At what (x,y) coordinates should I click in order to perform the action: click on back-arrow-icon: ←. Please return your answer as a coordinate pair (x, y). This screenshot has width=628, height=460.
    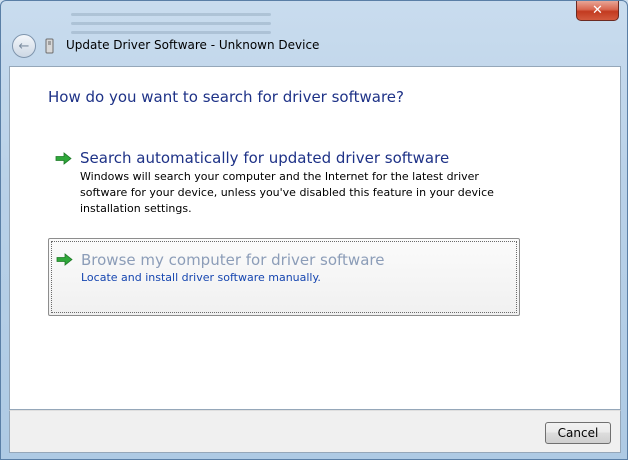
    Looking at the image, I should click on (24, 46).